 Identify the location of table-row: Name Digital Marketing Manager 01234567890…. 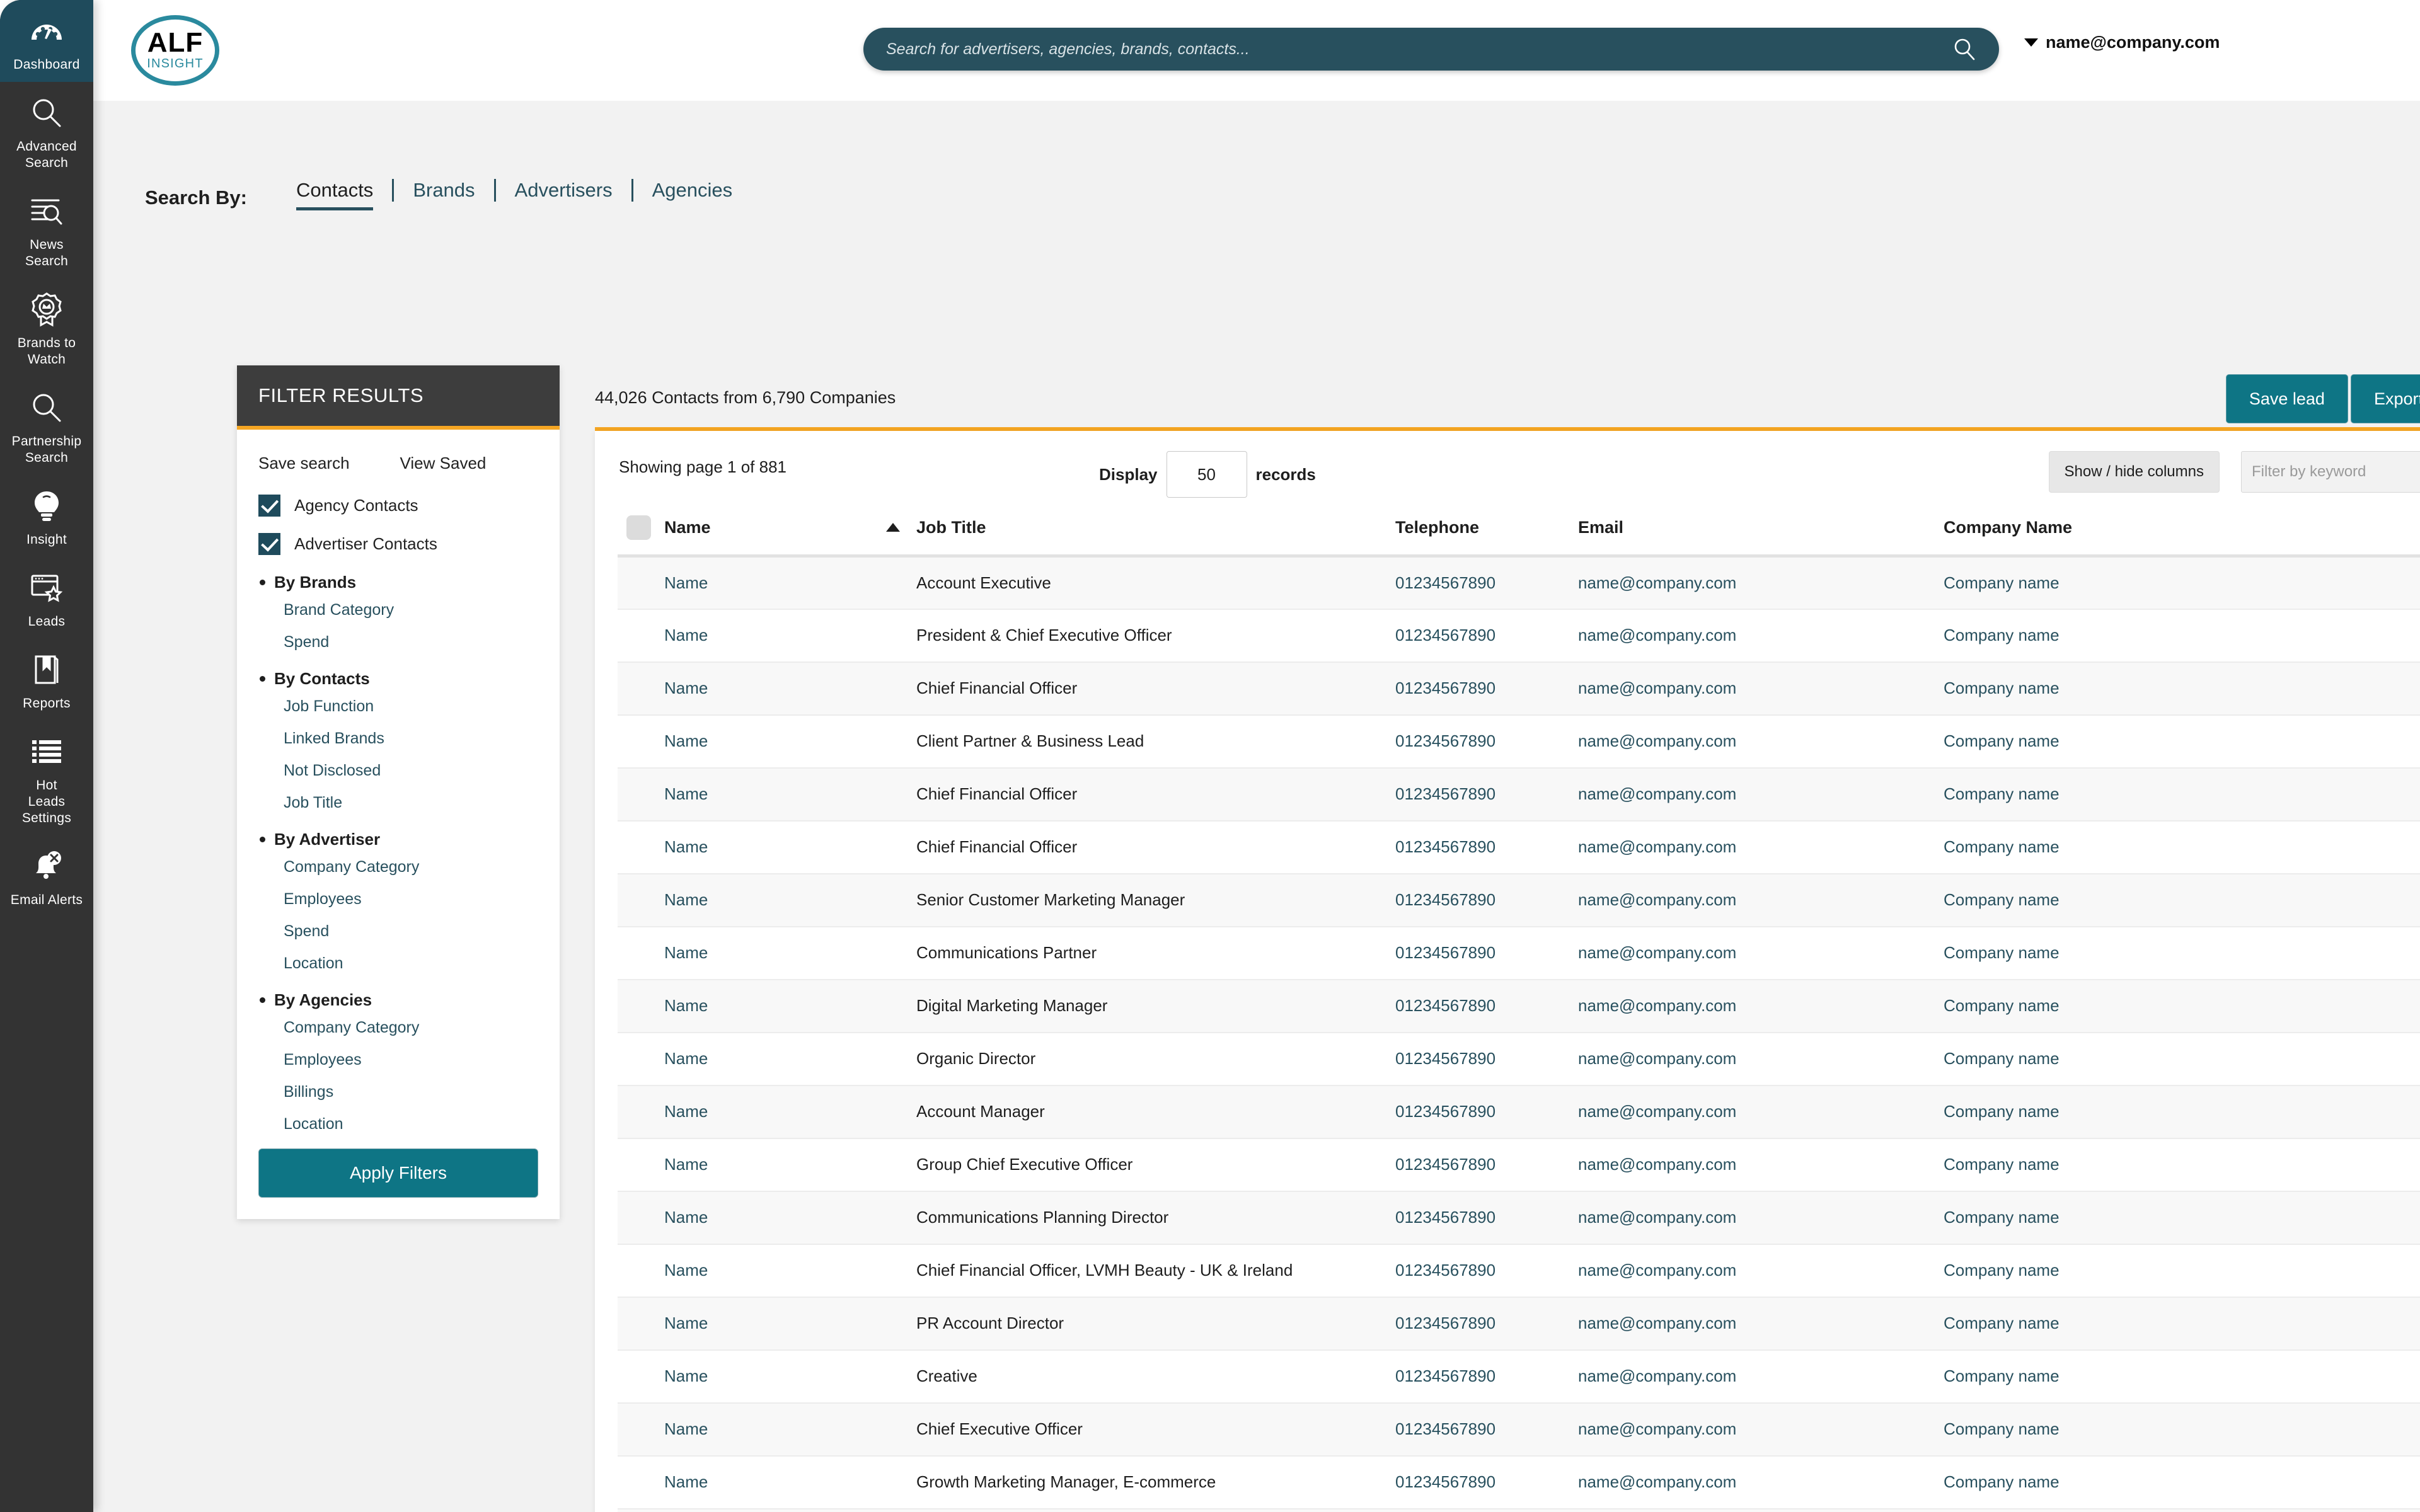
(1519, 1006).